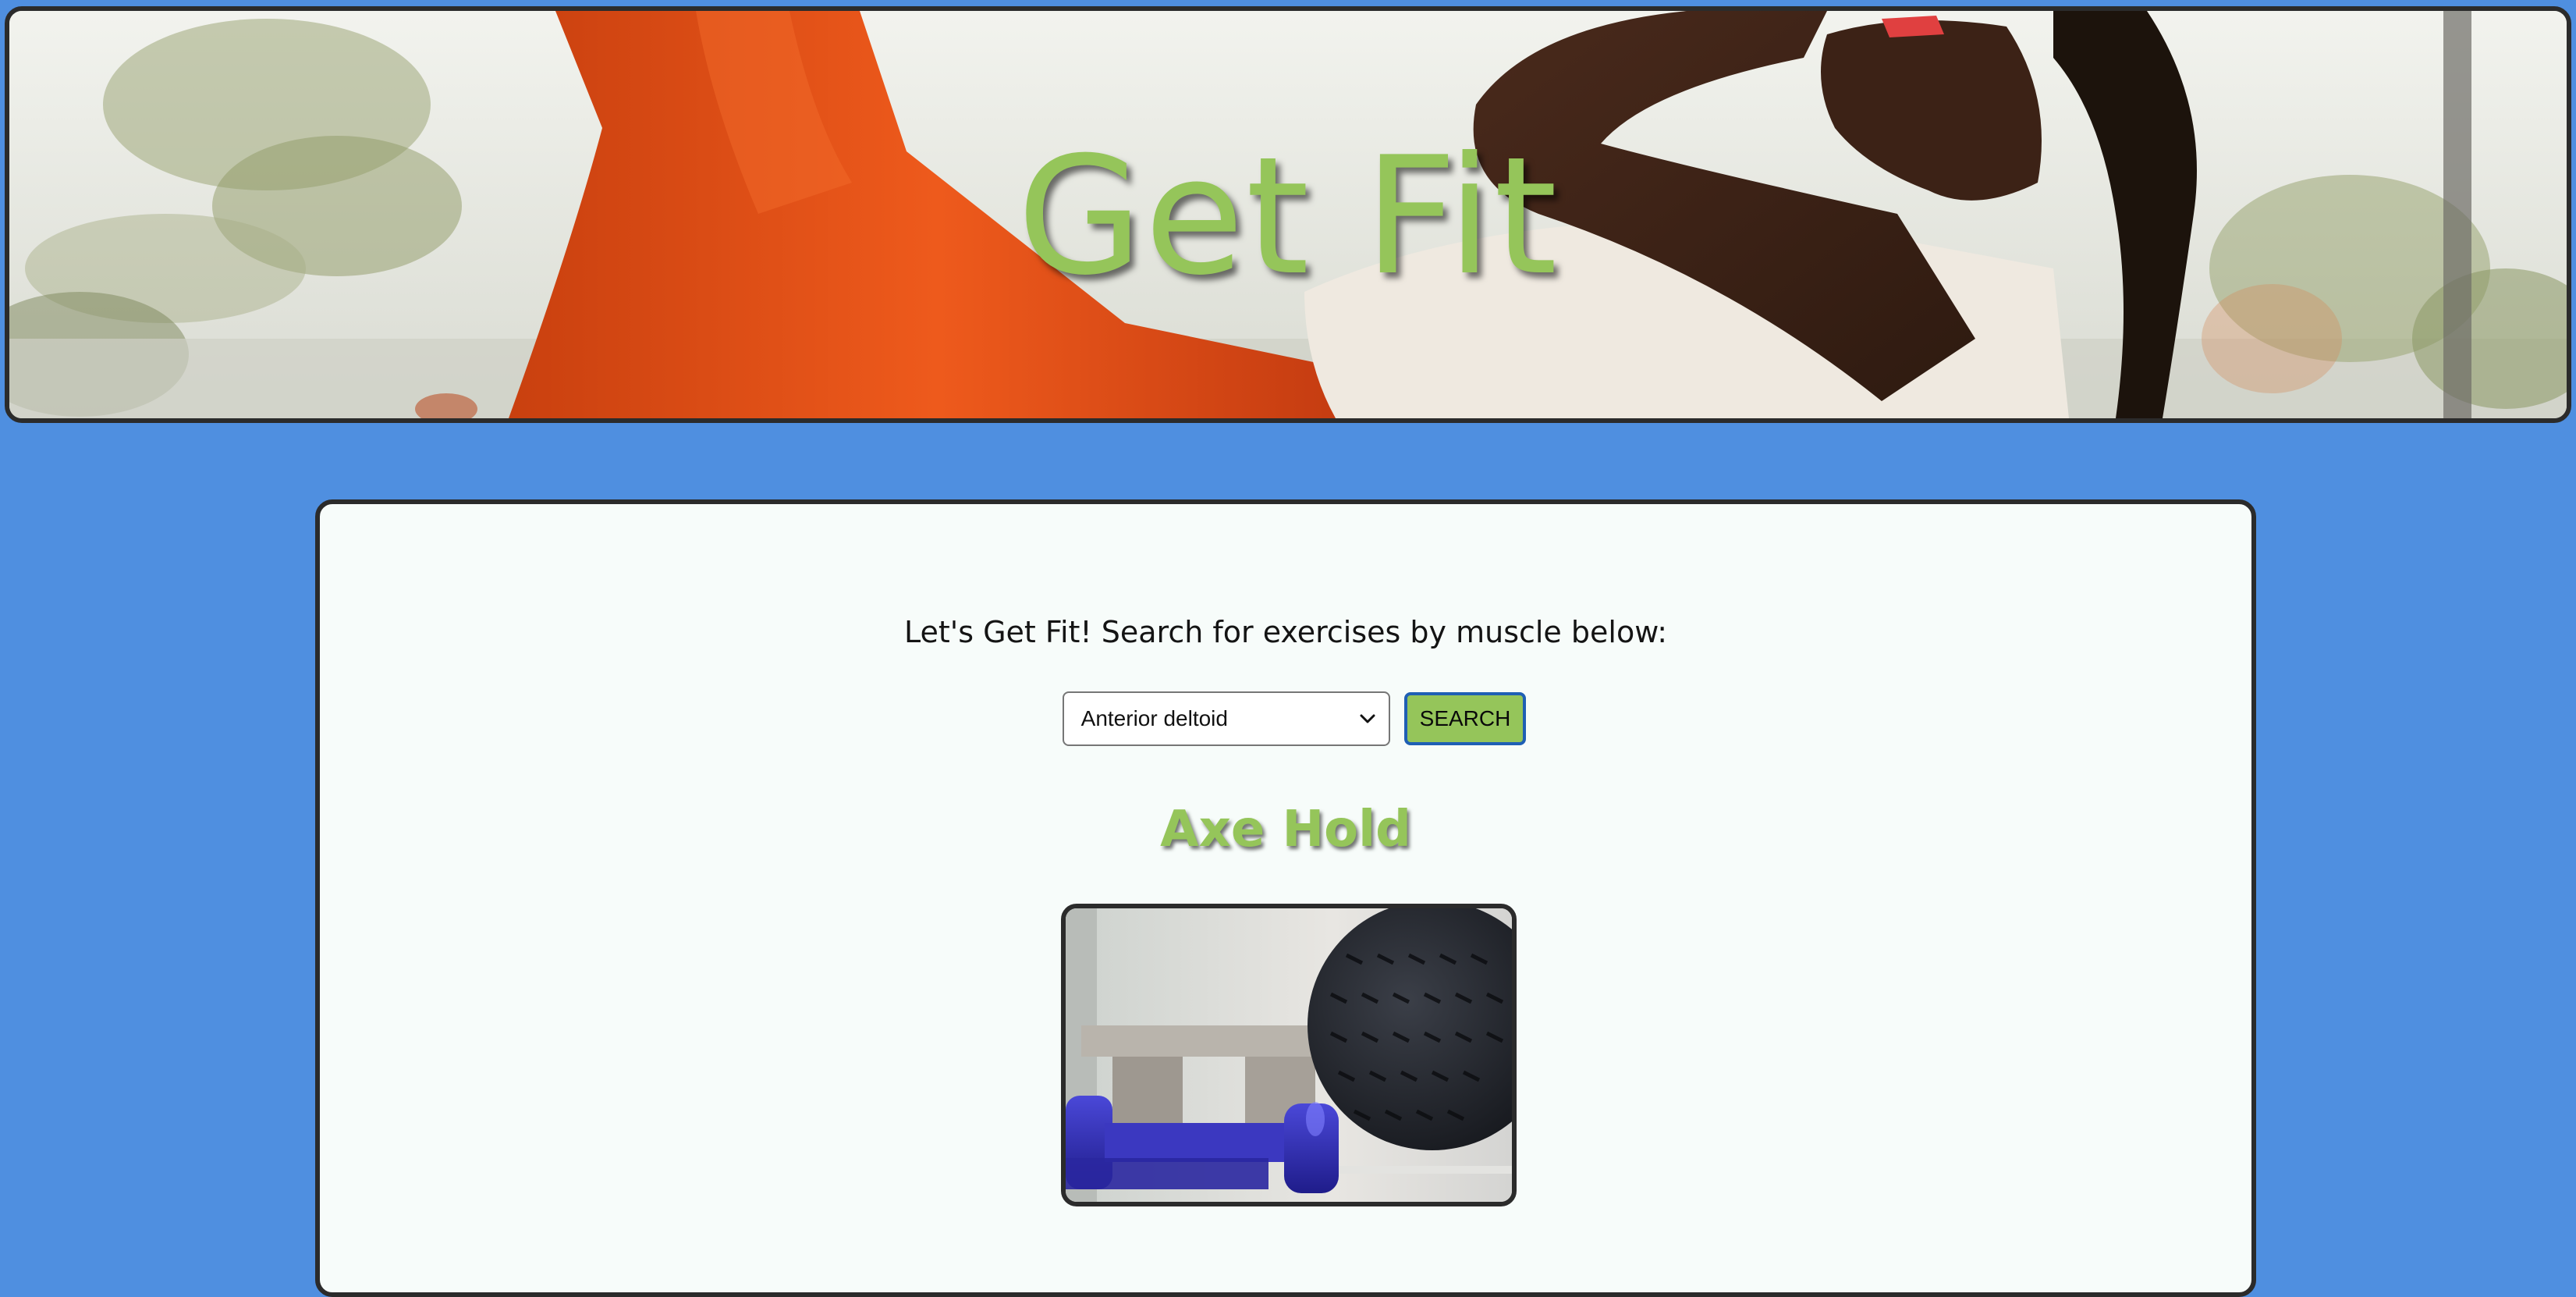 This screenshot has height=1297, width=2576. What do you see at coordinates (1465, 719) in the screenshot?
I see `search-button: SEARCH` at bounding box center [1465, 719].